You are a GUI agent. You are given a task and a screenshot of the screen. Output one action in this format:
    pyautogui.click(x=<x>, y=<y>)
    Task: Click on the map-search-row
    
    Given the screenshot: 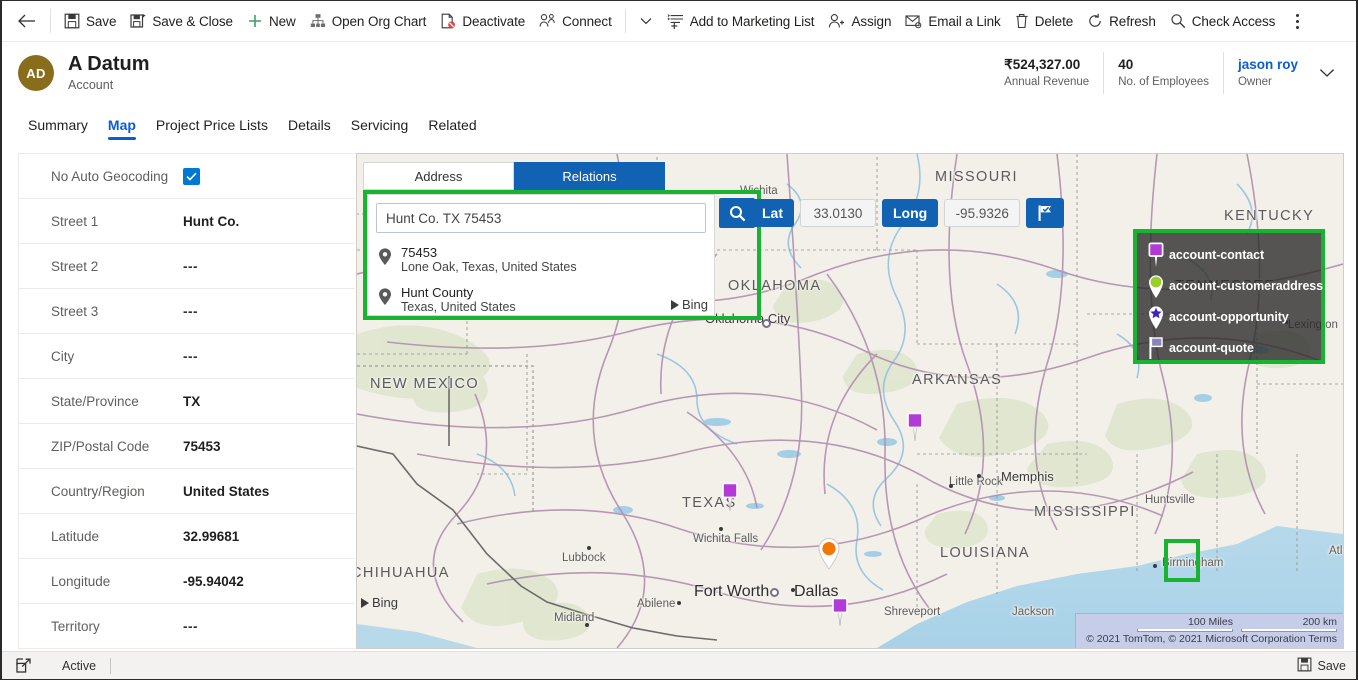 What is the action you would take?
    pyautogui.click(x=541, y=216)
    